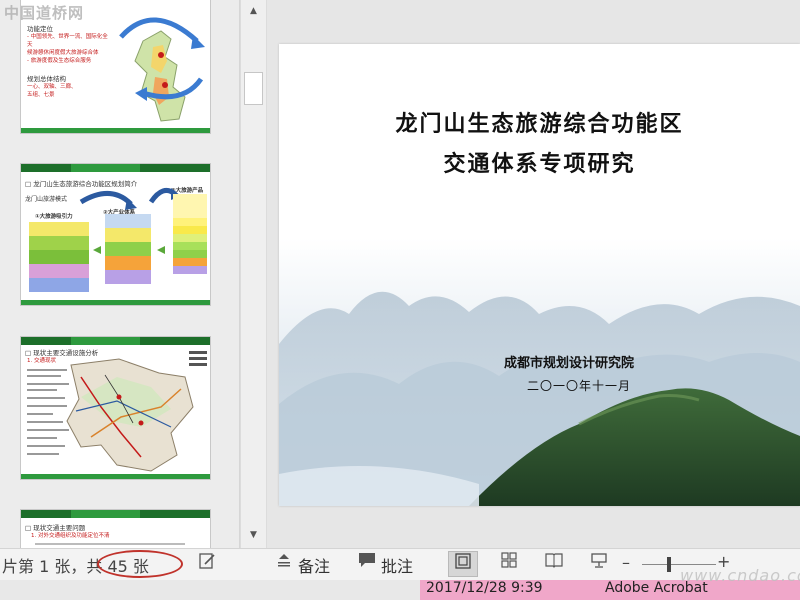  I want to click on thumb1-heading-2: 规划总体结构, so click(46, 79).